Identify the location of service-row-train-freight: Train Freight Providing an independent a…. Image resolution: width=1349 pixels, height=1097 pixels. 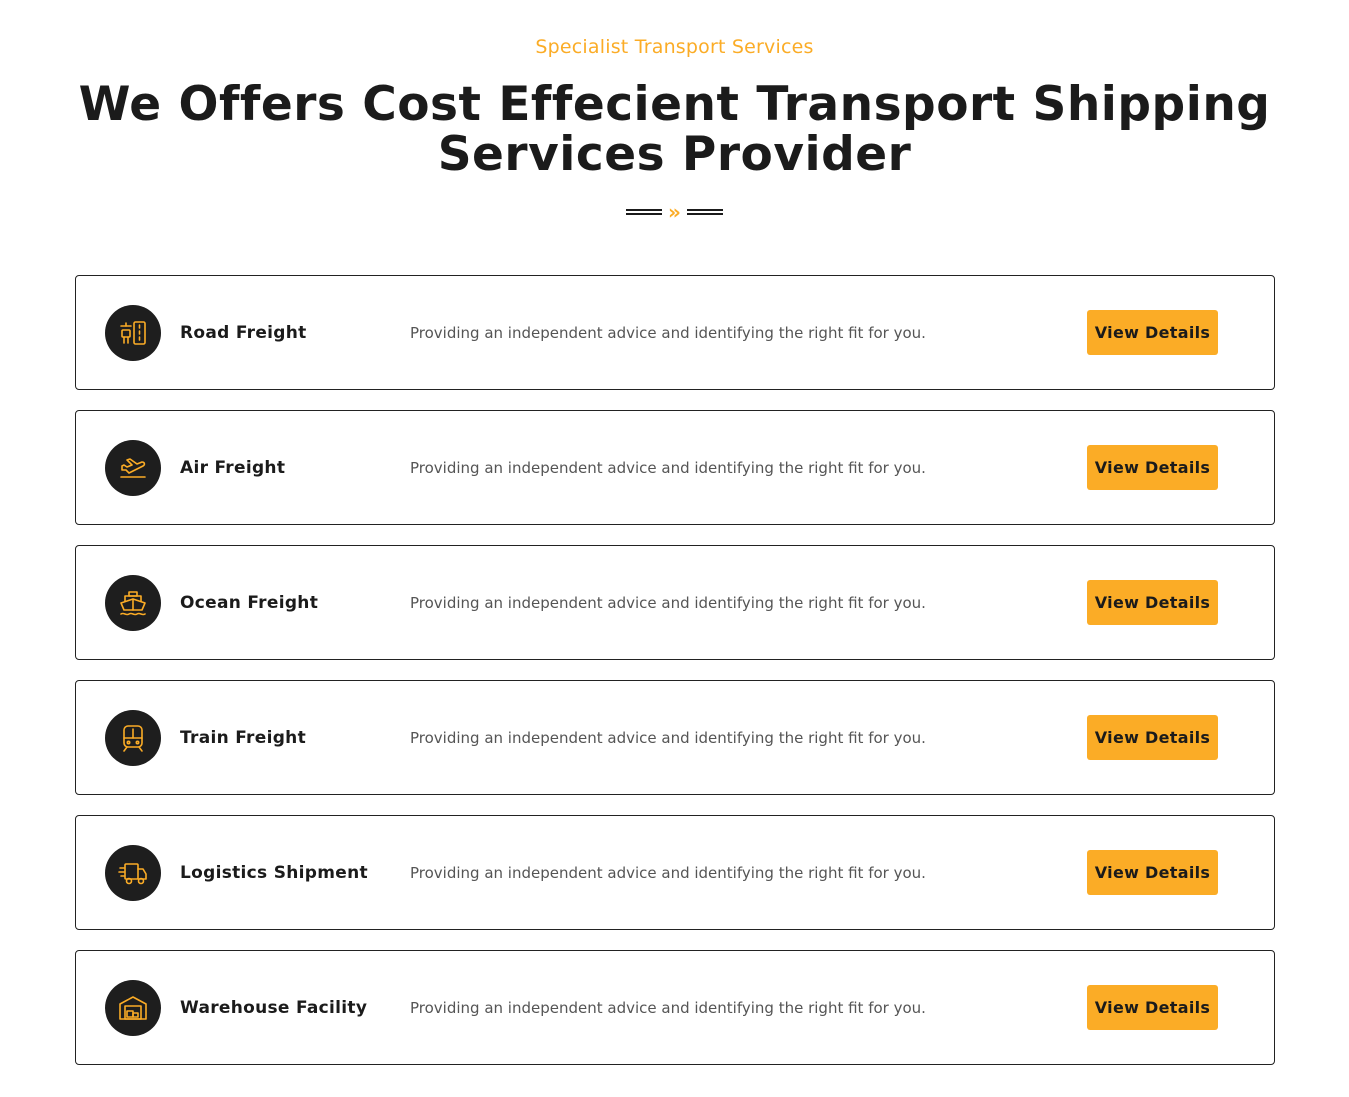
(675, 737).